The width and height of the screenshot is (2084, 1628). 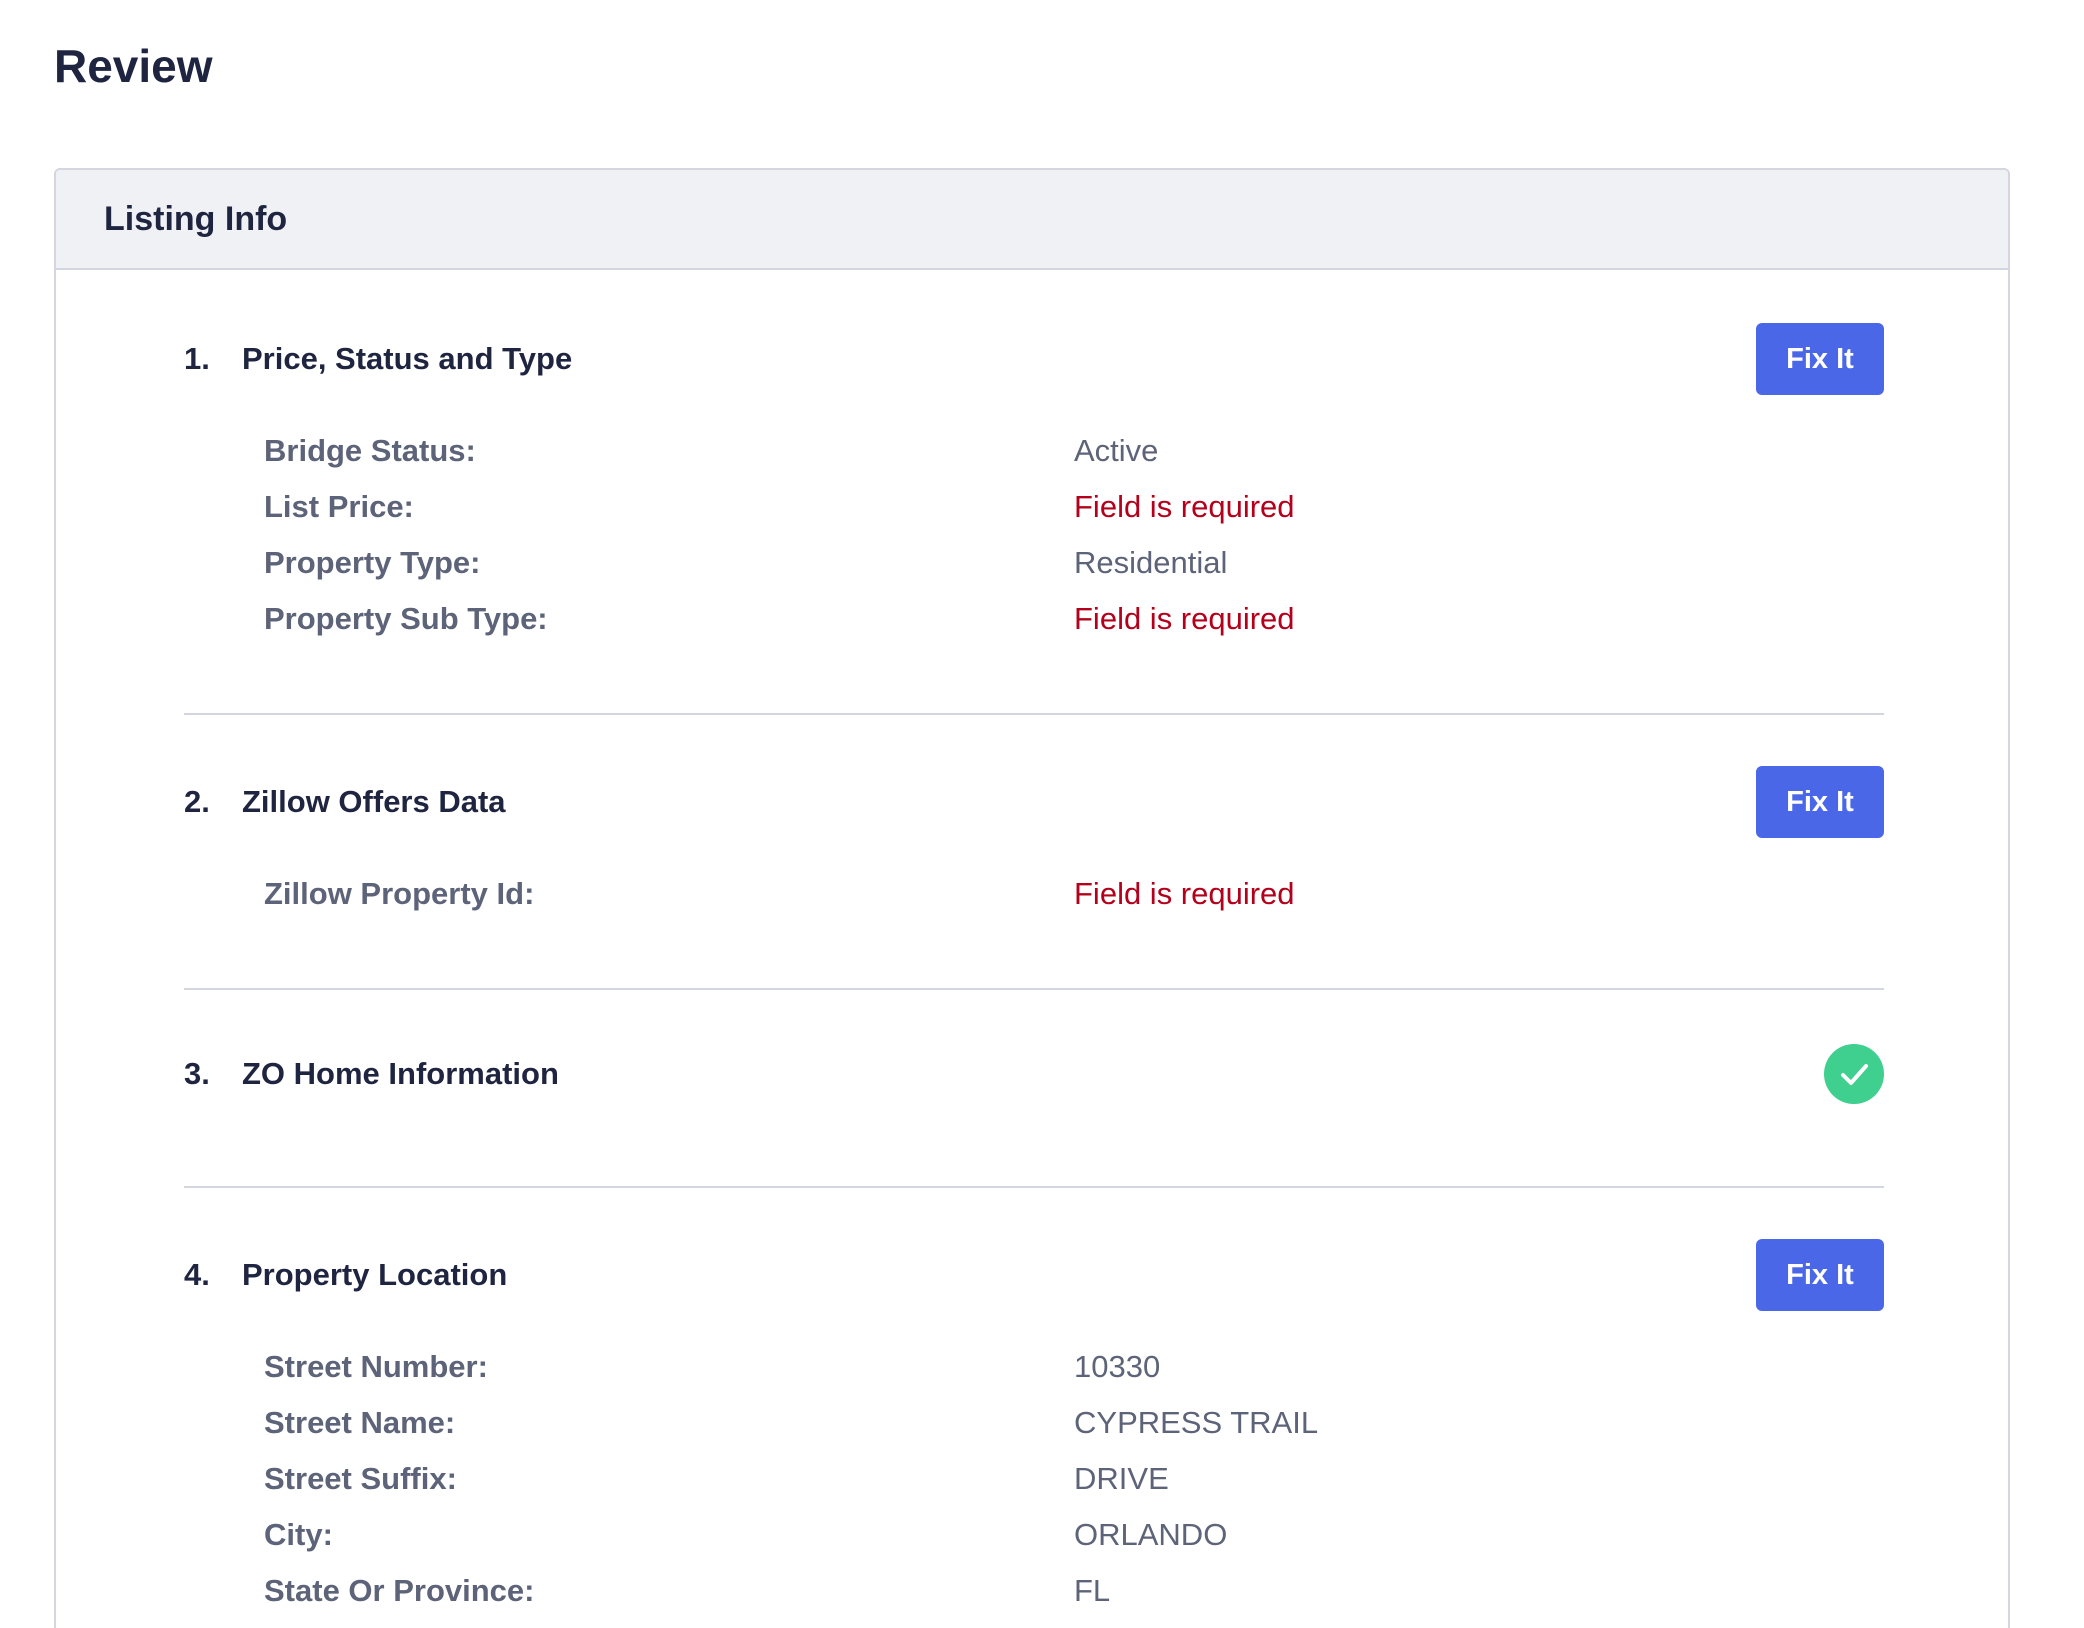 What do you see at coordinates (374, 801) in the screenshot?
I see `section-title: Zillow Offers Data` at bounding box center [374, 801].